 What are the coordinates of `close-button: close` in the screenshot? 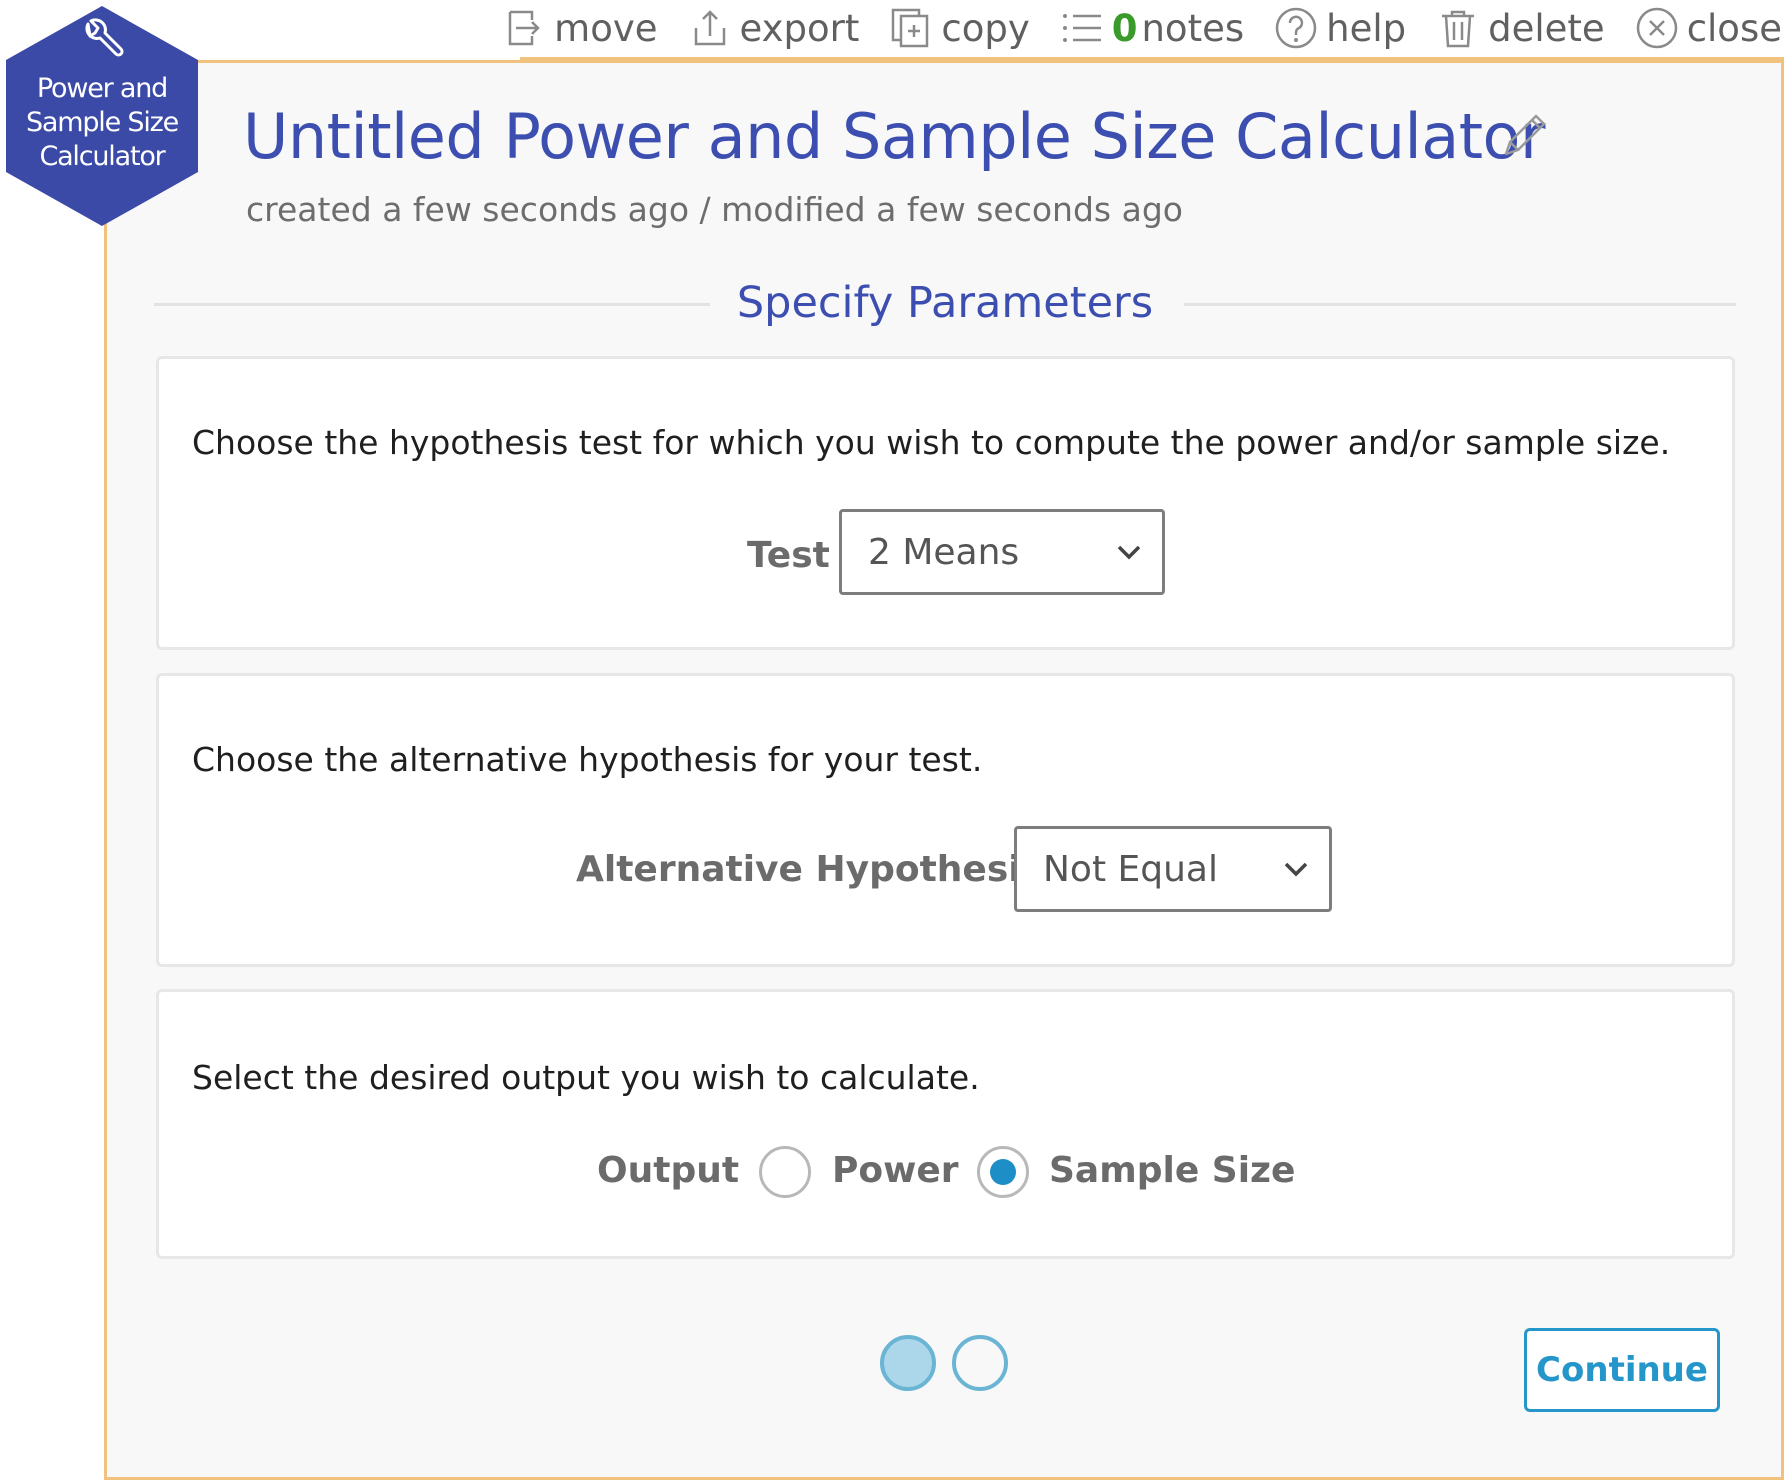 It's located at (1708, 28).